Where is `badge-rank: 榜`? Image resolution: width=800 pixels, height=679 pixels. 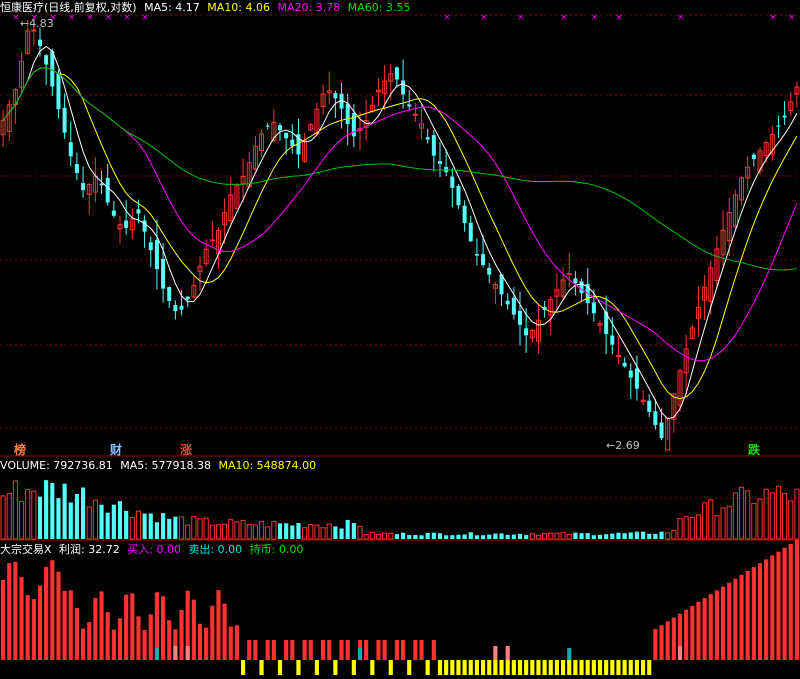
badge-rank: 榜 is located at coordinates (20, 449).